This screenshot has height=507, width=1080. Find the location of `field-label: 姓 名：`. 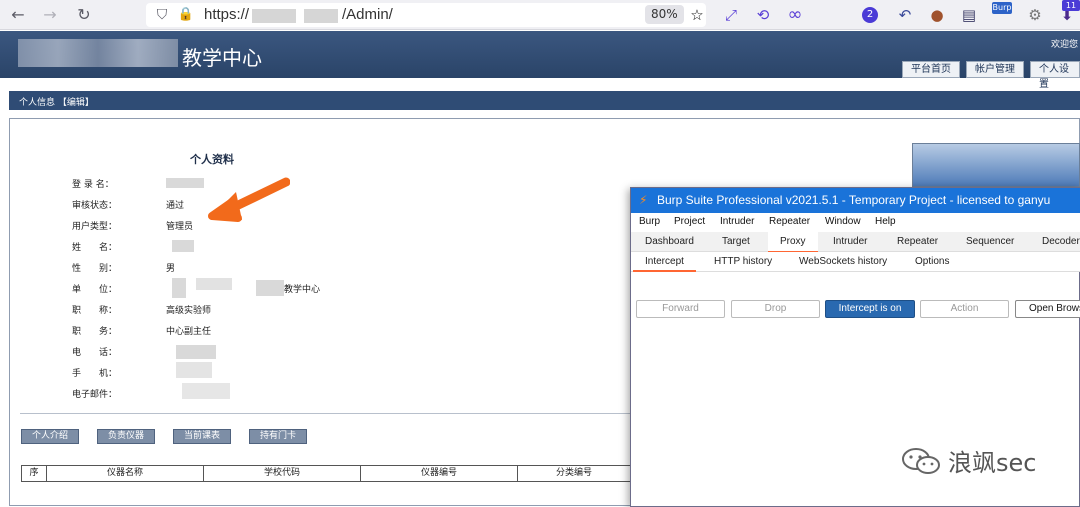

field-label: 姓 名： is located at coordinates (95, 248).